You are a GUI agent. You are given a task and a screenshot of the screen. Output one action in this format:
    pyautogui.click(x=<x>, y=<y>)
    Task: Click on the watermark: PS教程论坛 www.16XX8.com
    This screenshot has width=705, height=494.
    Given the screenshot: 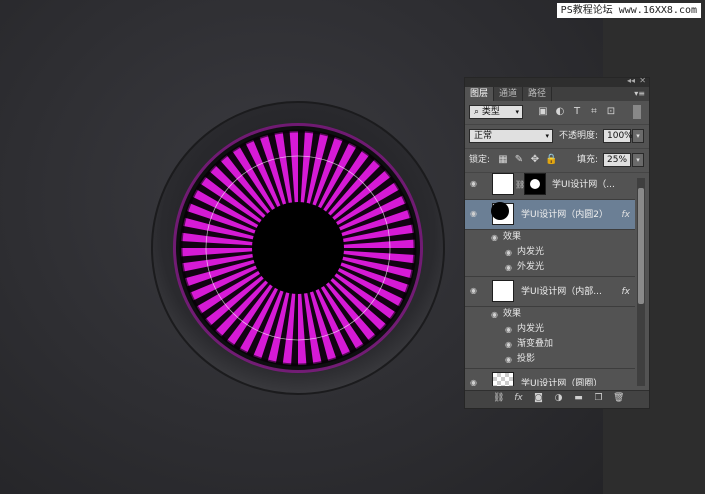 What is the action you would take?
    pyautogui.click(x=628, y=10)
    